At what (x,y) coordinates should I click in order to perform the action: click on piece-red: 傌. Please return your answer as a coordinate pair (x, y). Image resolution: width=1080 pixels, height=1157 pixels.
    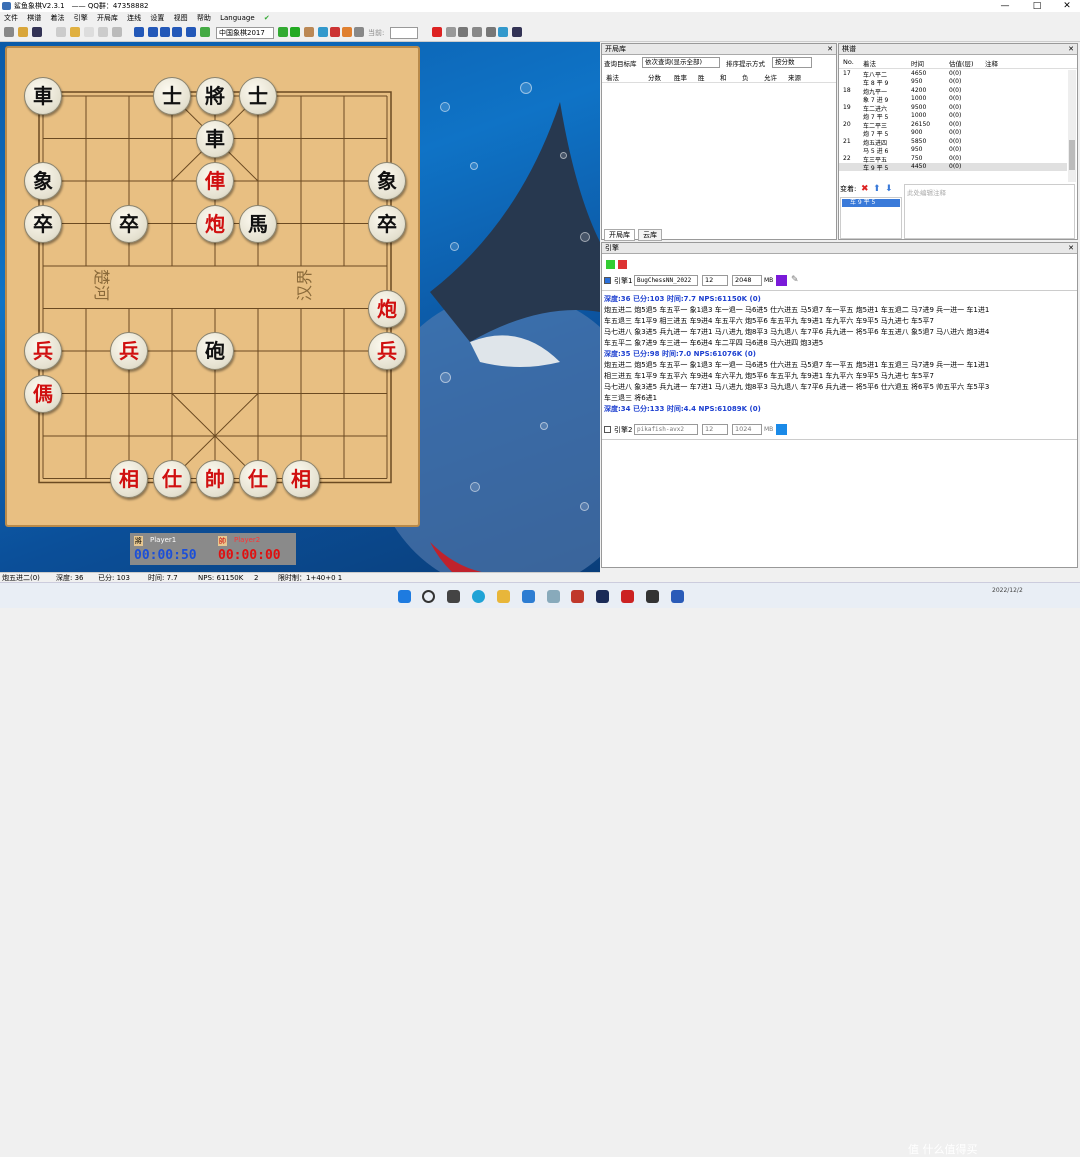
    Looking at the image, I should click on (43, 393).